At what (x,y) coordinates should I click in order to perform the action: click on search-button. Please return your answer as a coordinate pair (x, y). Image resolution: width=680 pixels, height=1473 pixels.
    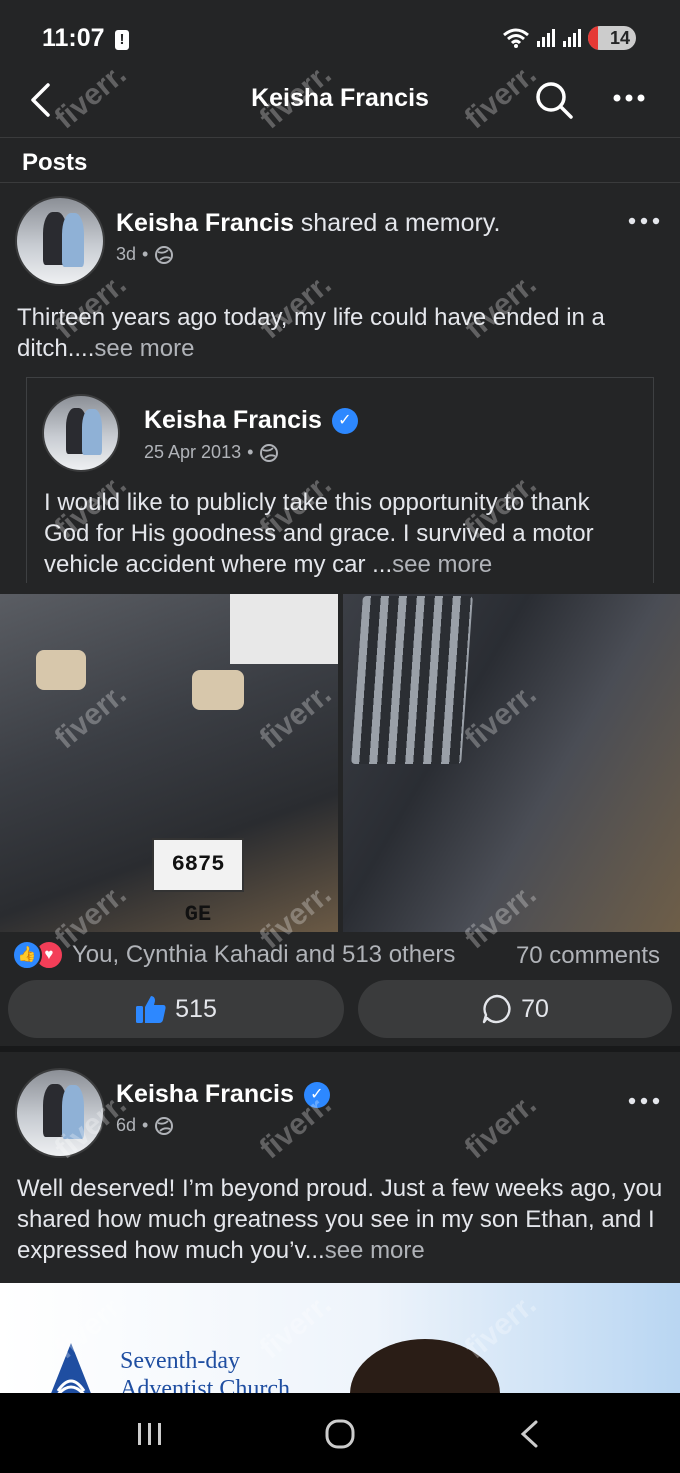
    Looking at the image, I should click on (554, 102).